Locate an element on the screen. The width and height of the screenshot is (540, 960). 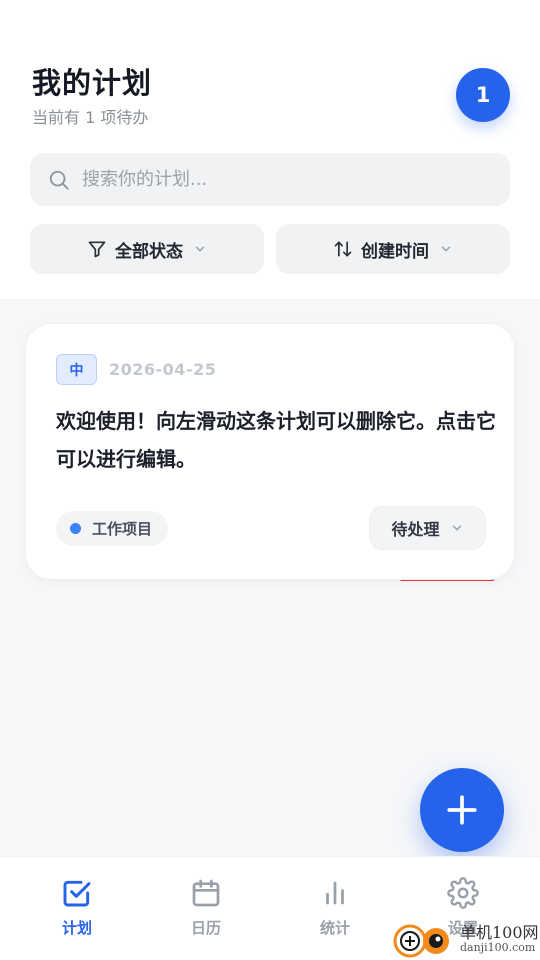
gear-icon is located at coordinates (463, 893).